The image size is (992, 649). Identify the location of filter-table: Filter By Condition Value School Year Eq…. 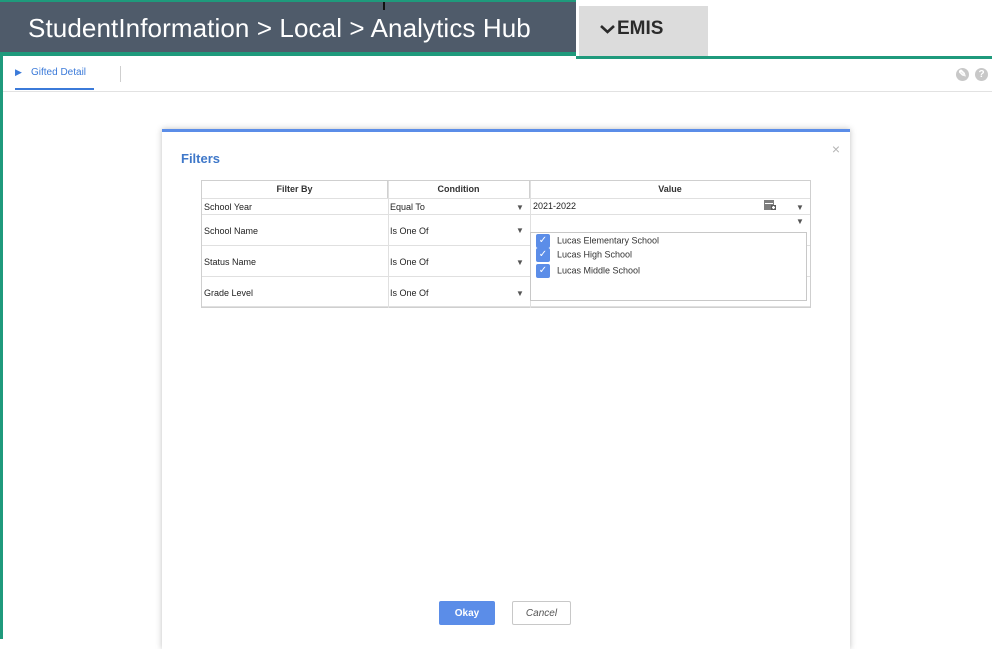
(506, 244).